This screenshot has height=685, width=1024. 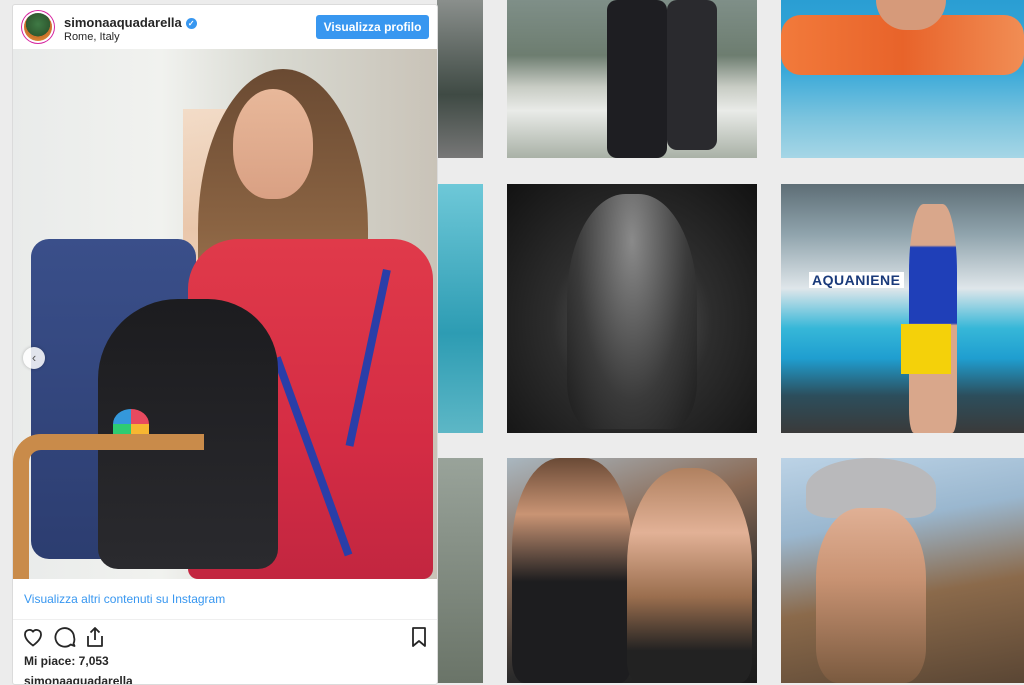 I want to click on carousel-prev-icon: ‹, so click(x=34, y=358).